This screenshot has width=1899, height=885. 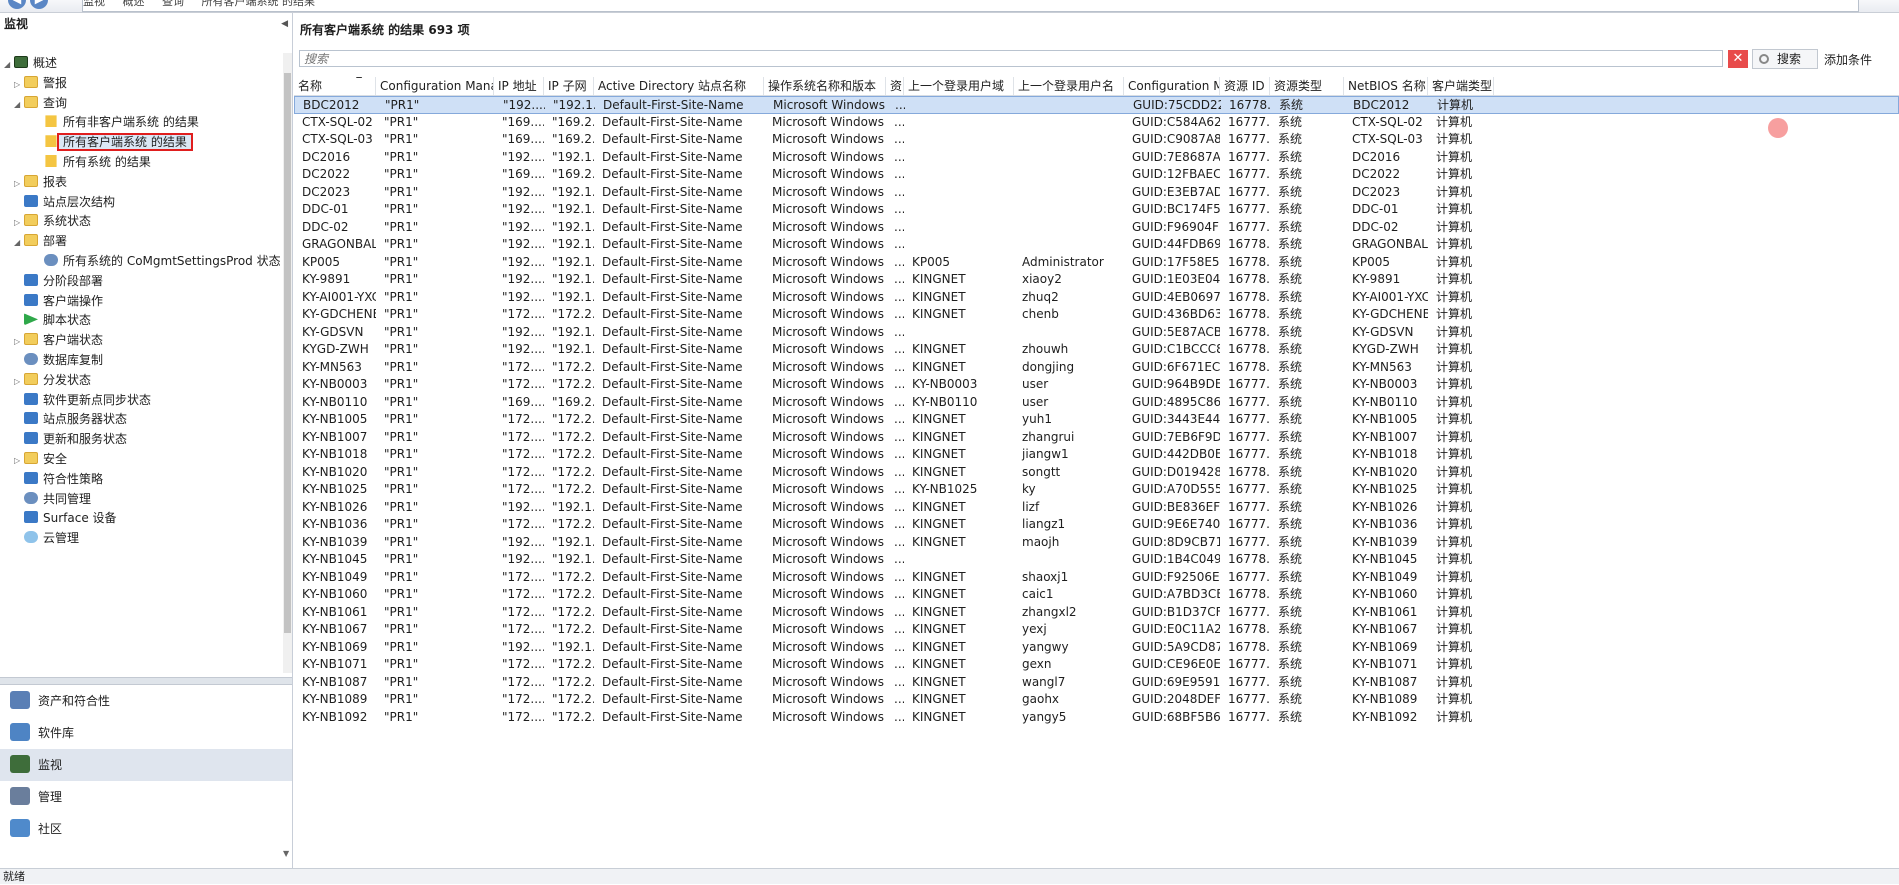 I want to click on nav-tree-item: 脚本状态, so click(x=52, y=320).